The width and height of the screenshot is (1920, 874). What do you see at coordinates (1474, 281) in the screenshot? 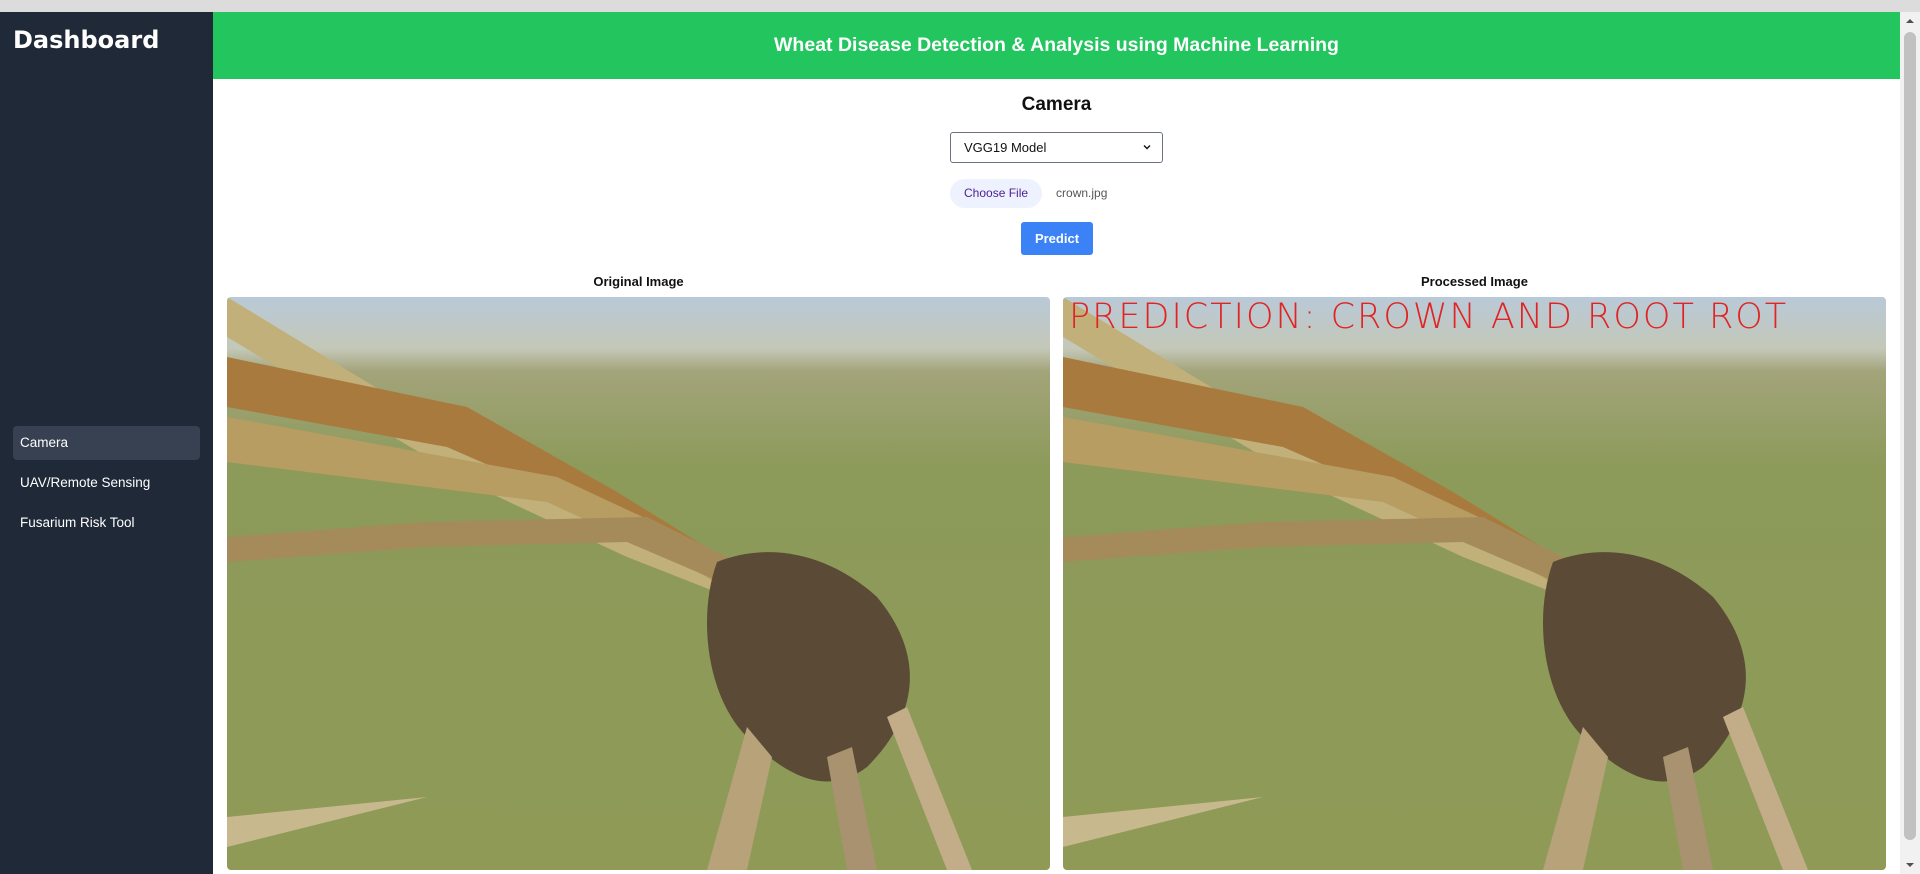
I see `processed-image-label: Processed Image` at bounding box center [1474, 281].